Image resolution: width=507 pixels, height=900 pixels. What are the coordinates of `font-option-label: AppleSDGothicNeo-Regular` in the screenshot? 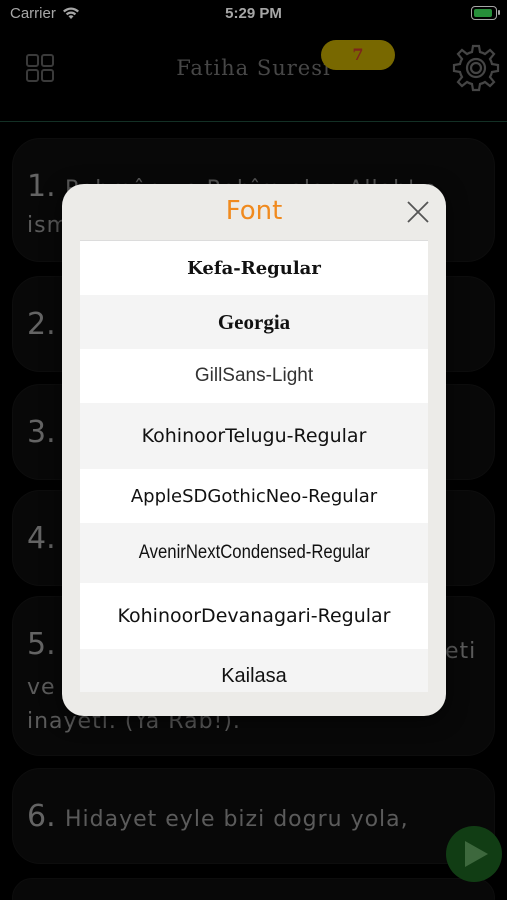 It's located at (254, 496).